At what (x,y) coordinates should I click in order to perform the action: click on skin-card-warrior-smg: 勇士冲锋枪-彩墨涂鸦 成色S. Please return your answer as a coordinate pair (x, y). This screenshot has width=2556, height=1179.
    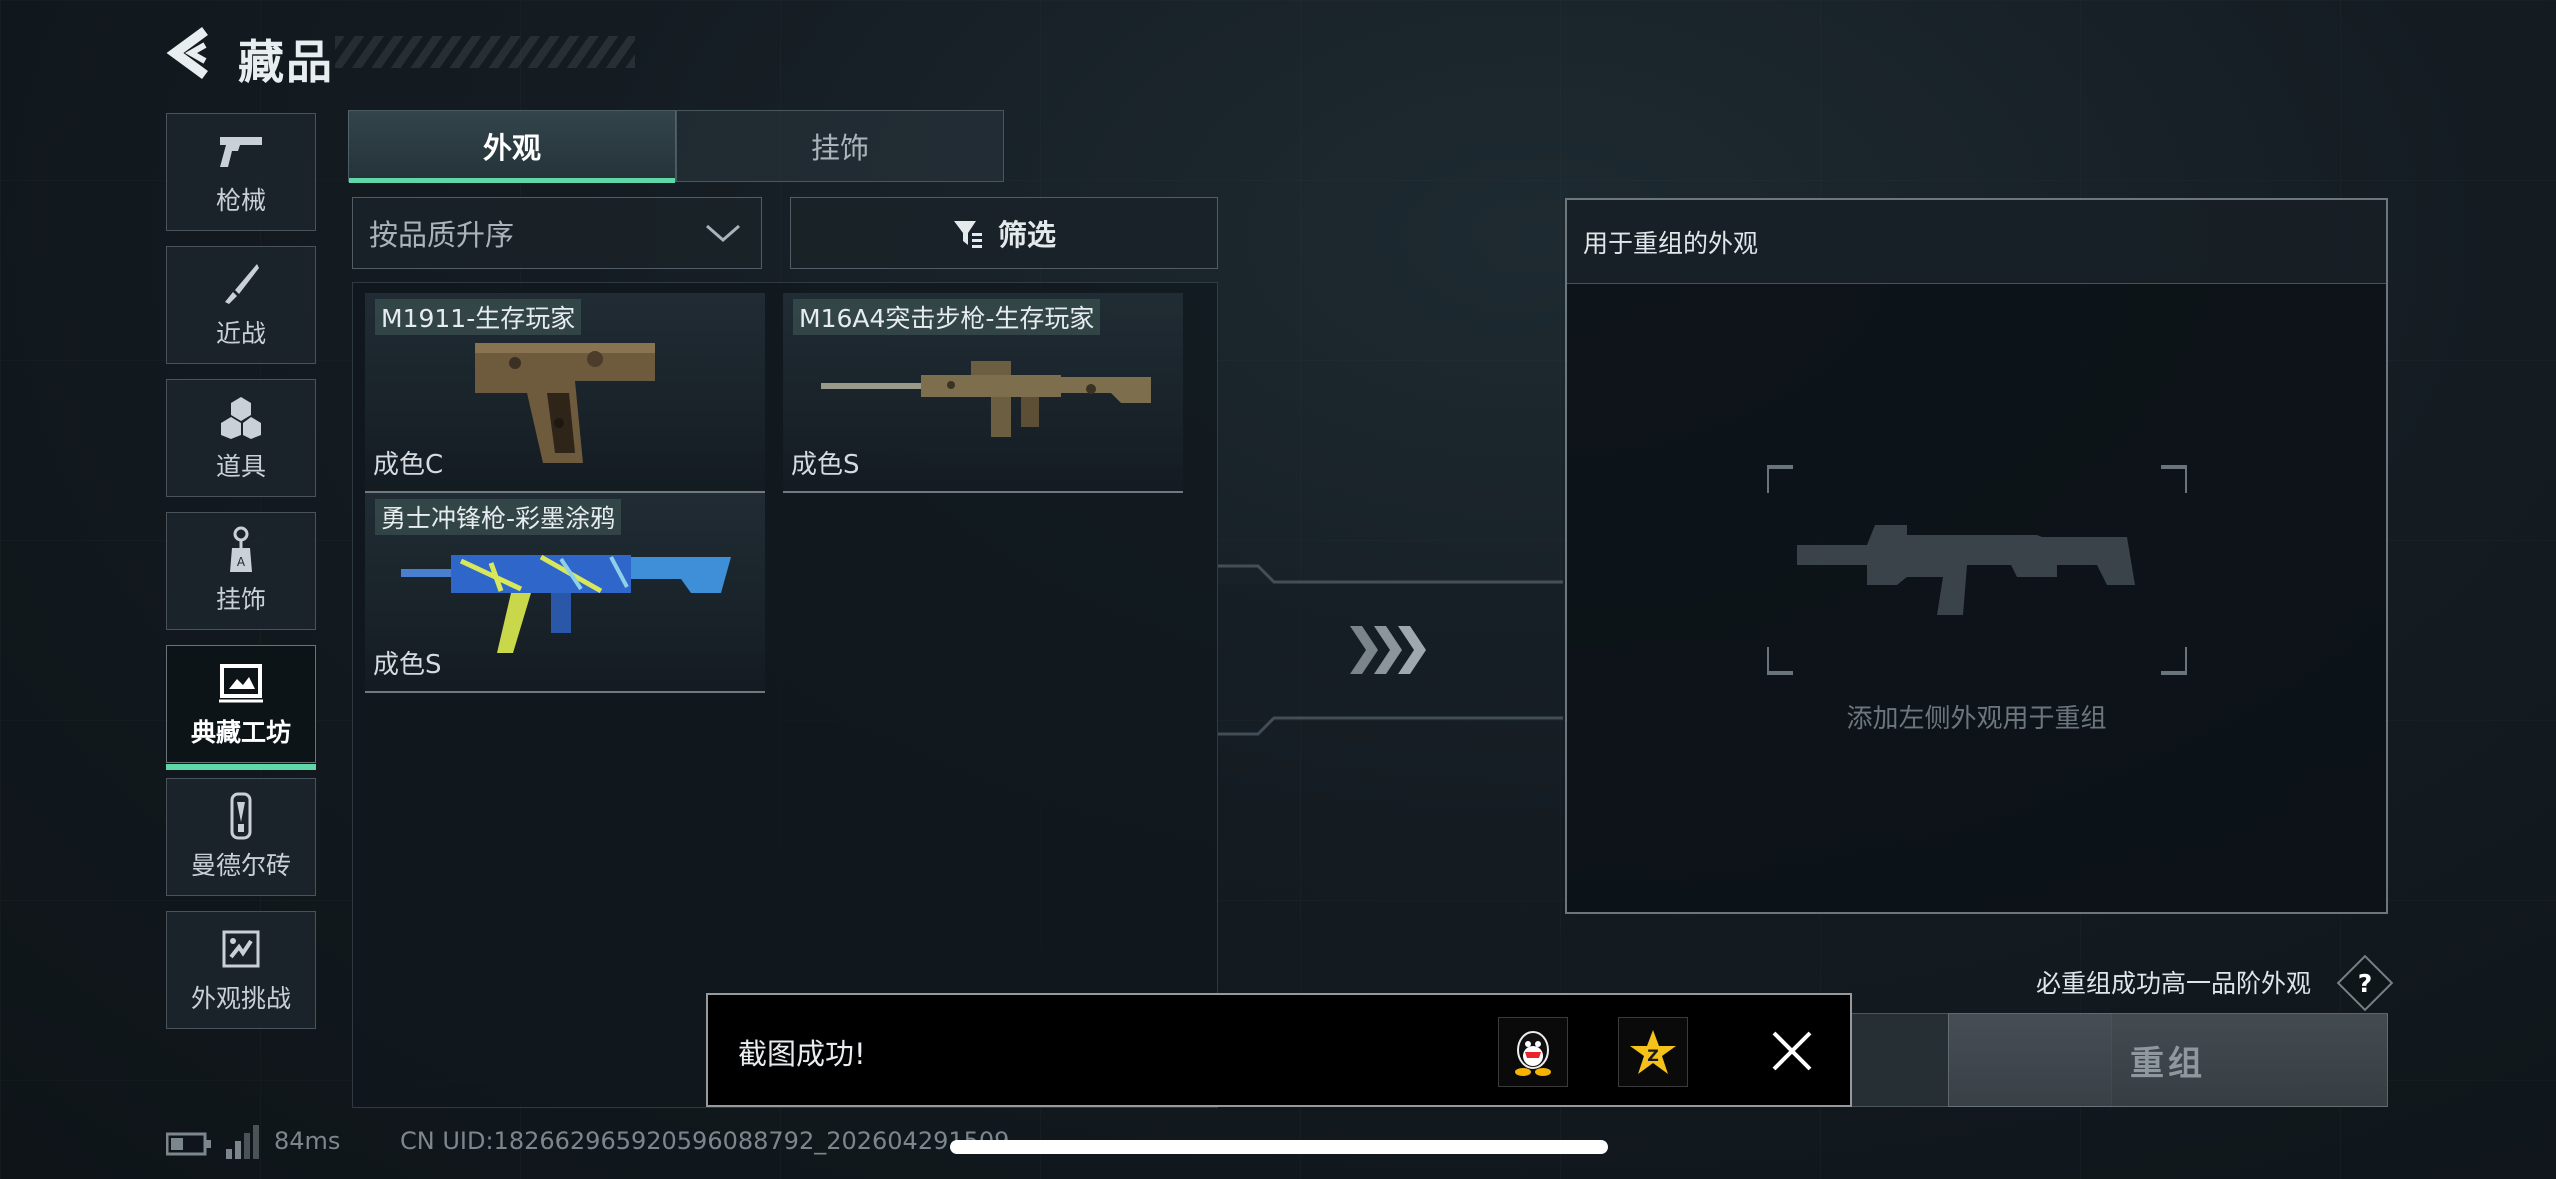
    Looking at the image, I should click on (565, 593).